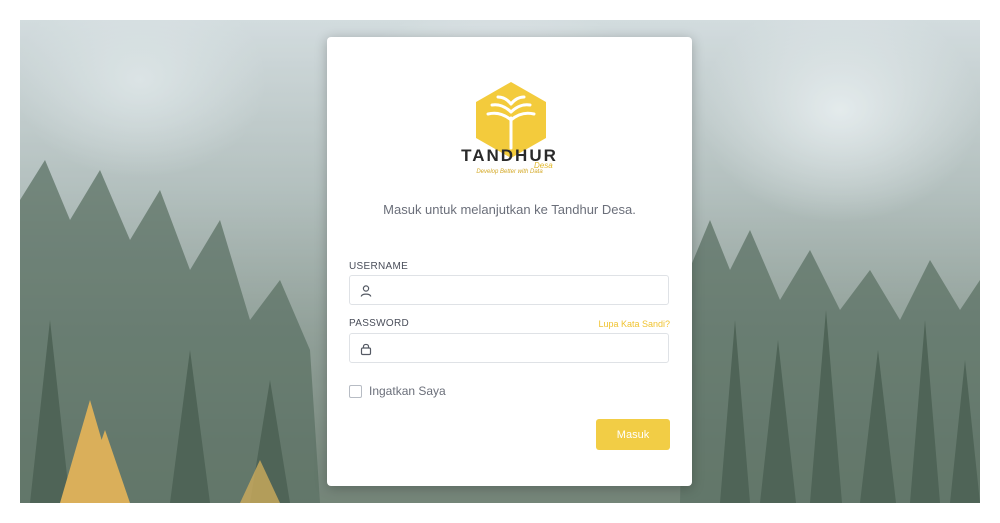 Image resolution: width=1000 pixels, height=523 pixels. Describe the element at coordinates (366, 291) in the screenshot. I see `user-icon` at that location.